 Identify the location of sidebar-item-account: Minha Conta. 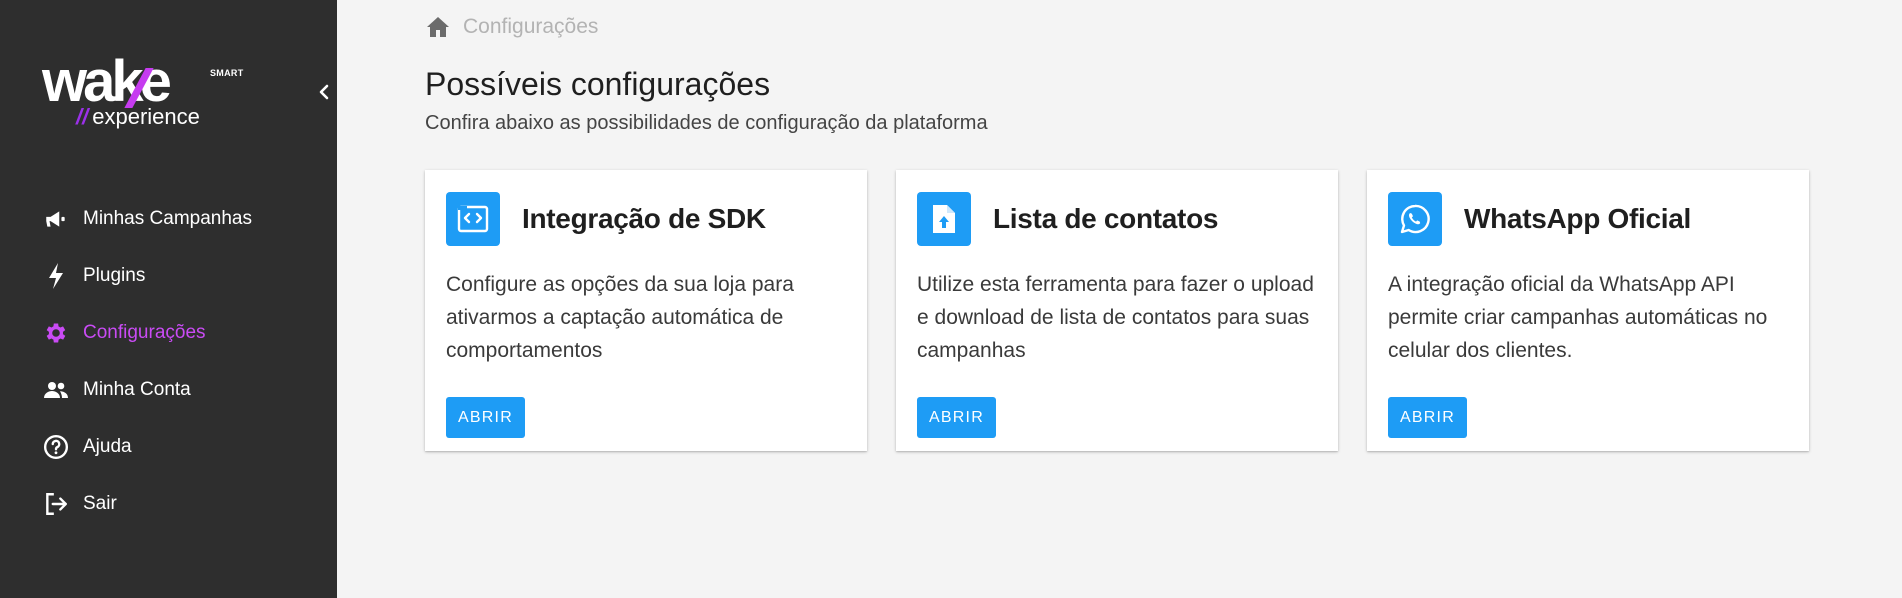
(168, 389).